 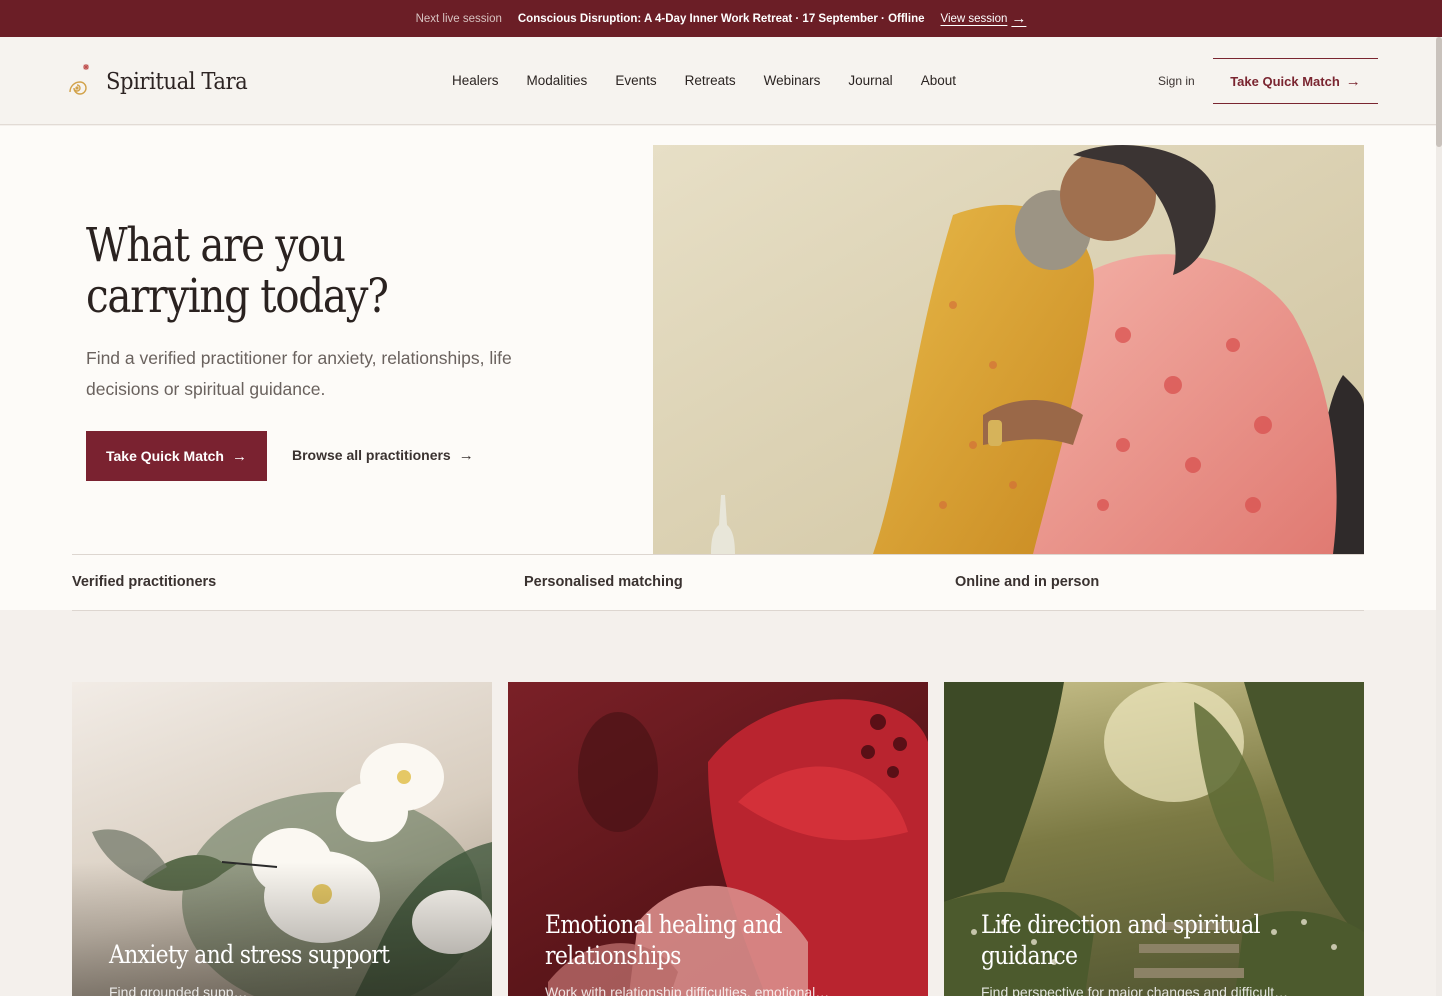 What do you see at coordinates (1027, 582) in the screenshot?
I see `trust-online: Online and in person` at bounding box center [1027, 582].